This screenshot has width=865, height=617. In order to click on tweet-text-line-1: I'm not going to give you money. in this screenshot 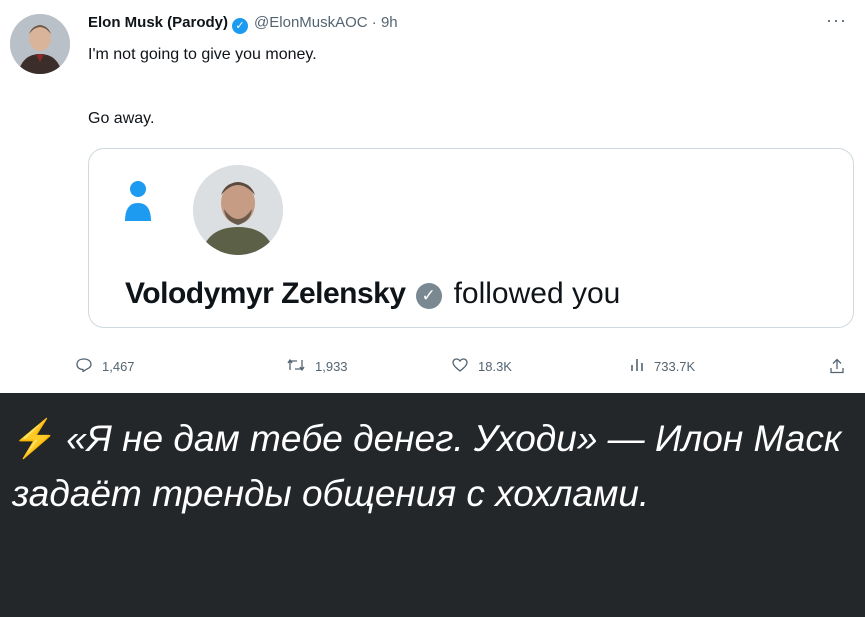, I will do `click(202, 54)`.